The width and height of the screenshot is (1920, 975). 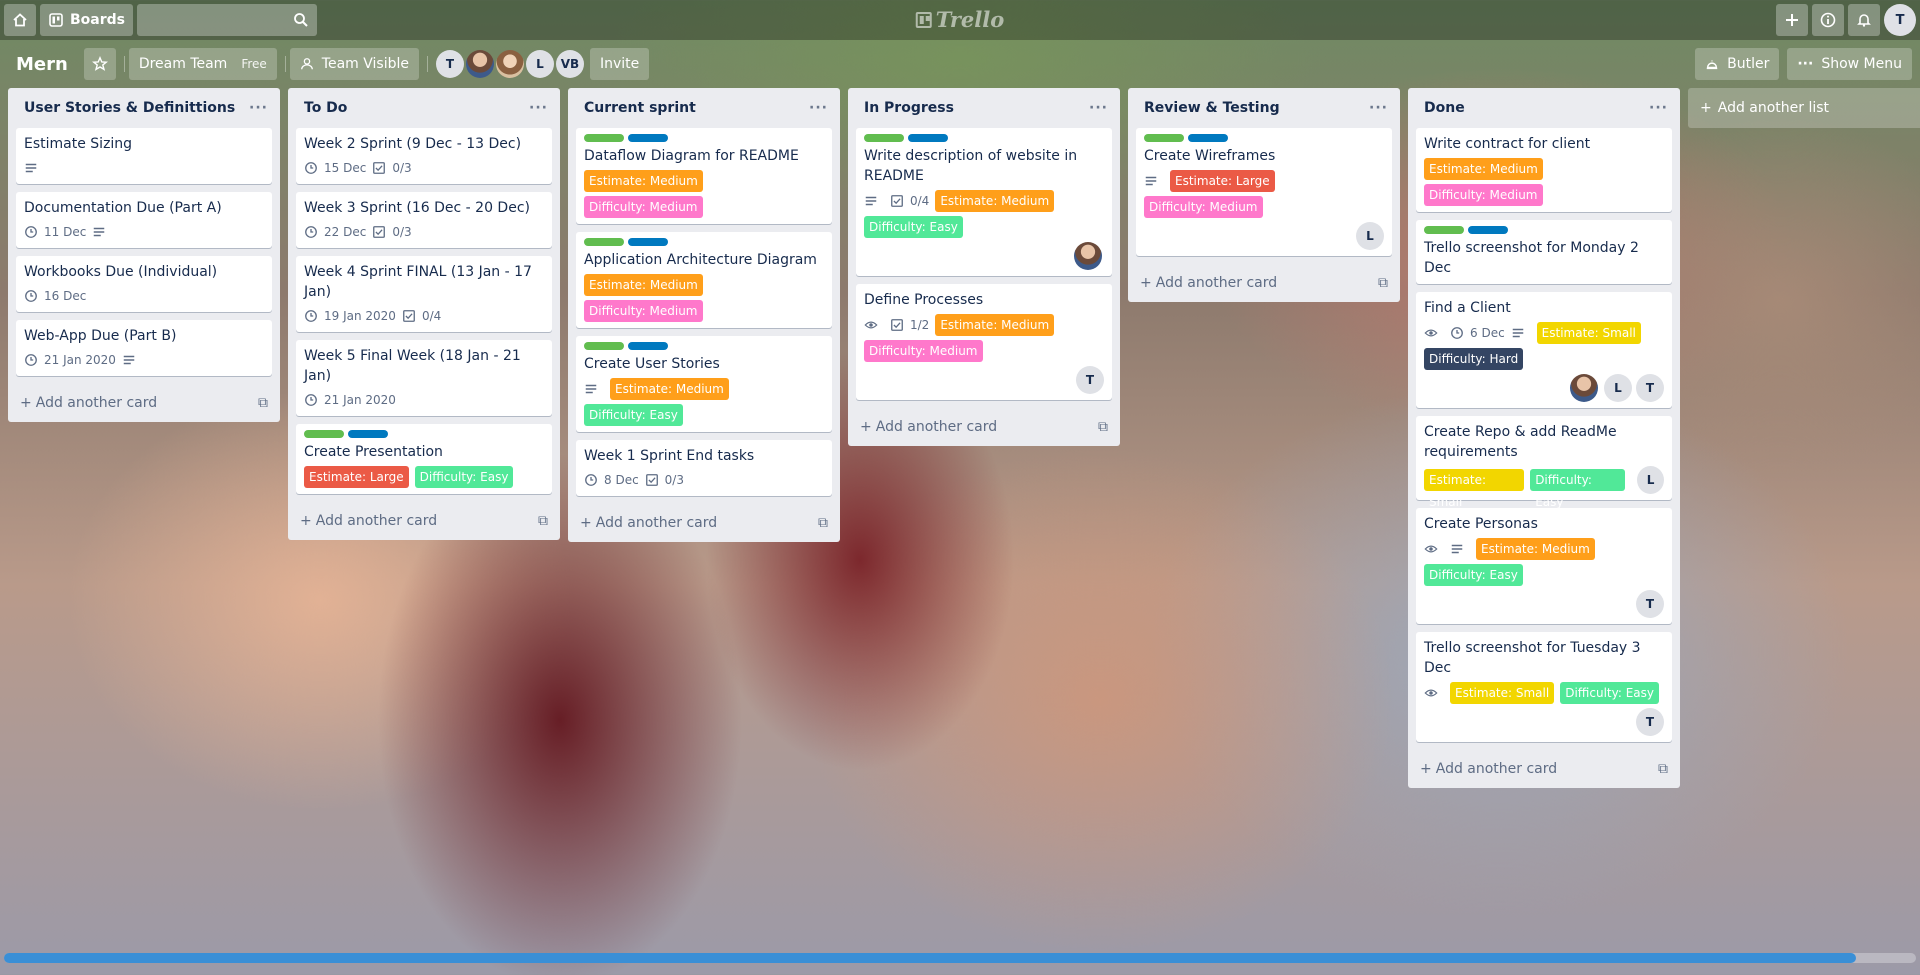 What do you see at coordinates (1544, 252) in the screenshot?
I see `card: Trello screenshot for Monday 2 Dec` at bounding box center [1544, 252].